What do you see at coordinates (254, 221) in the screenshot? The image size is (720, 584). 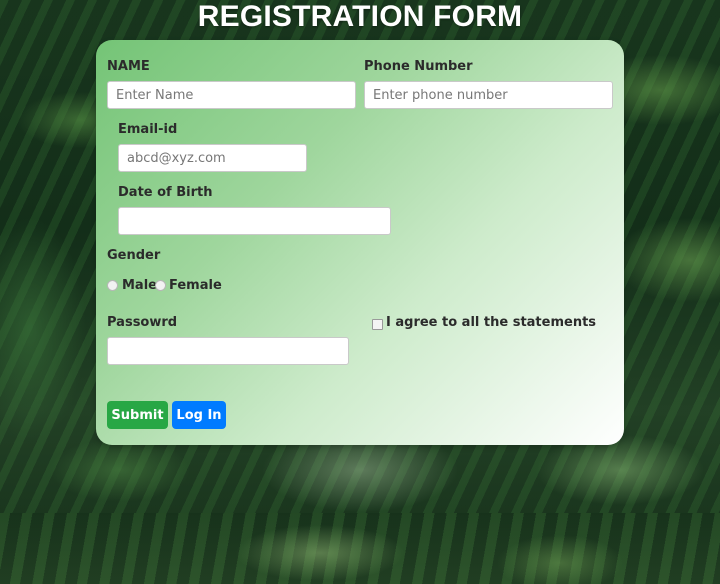 I see `dob-input` at bounding box center [254, 221].